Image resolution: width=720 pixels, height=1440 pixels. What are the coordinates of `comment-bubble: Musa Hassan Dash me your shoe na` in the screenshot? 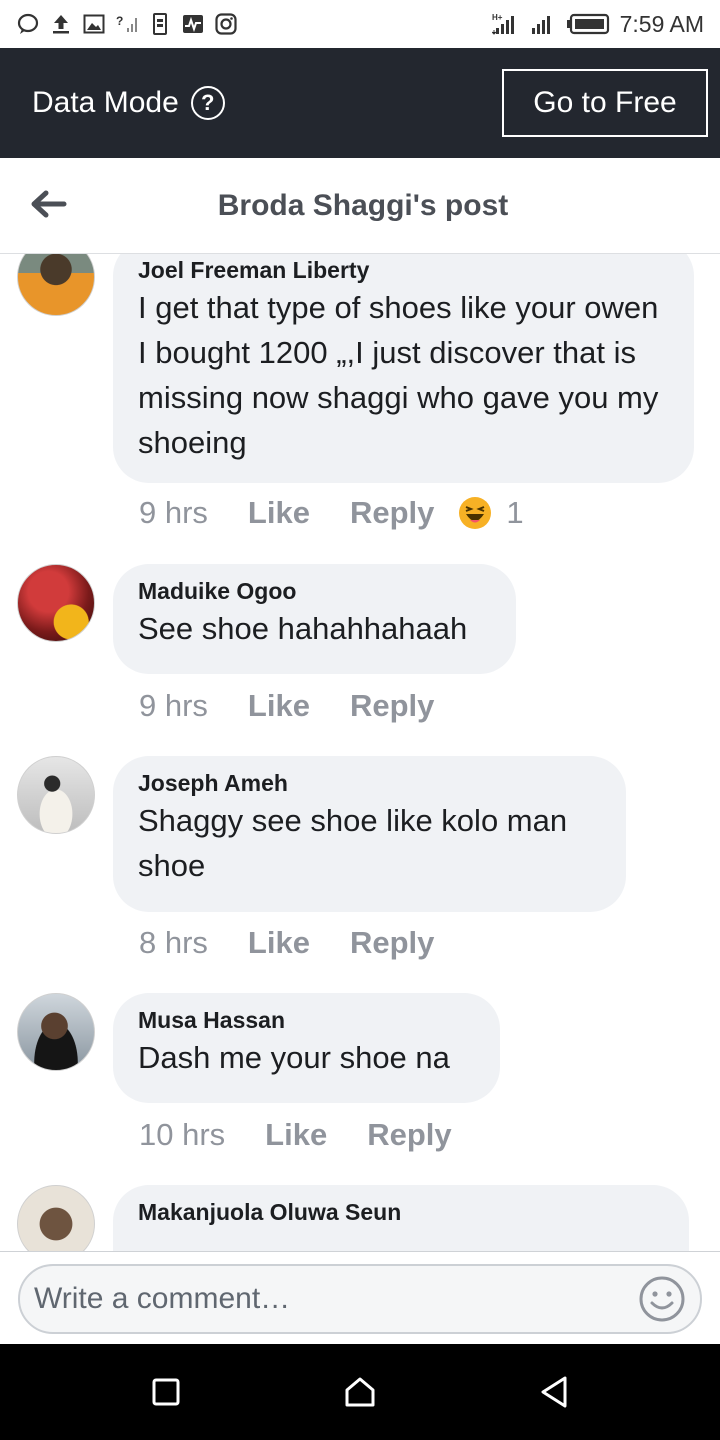 It's located at (306, 1048).